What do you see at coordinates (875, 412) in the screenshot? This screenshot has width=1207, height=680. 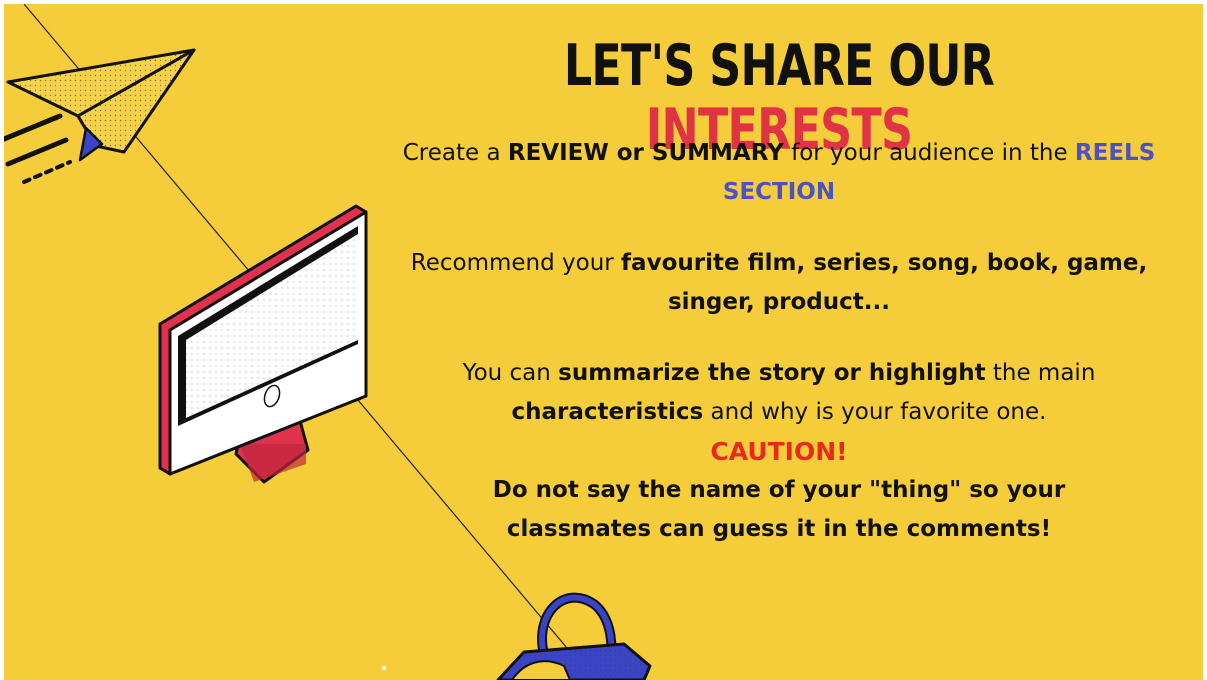 I see `paragraph3-text3: and why is your favorite one.` at bounding box center [875, 412].